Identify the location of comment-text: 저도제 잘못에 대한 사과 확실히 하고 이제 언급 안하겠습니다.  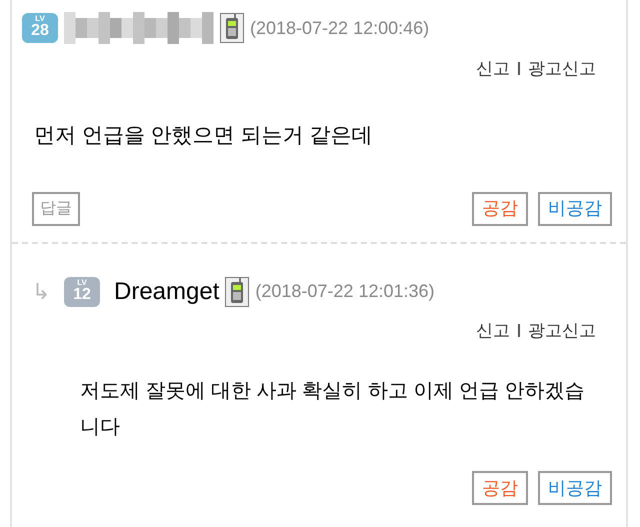
(333, 409).